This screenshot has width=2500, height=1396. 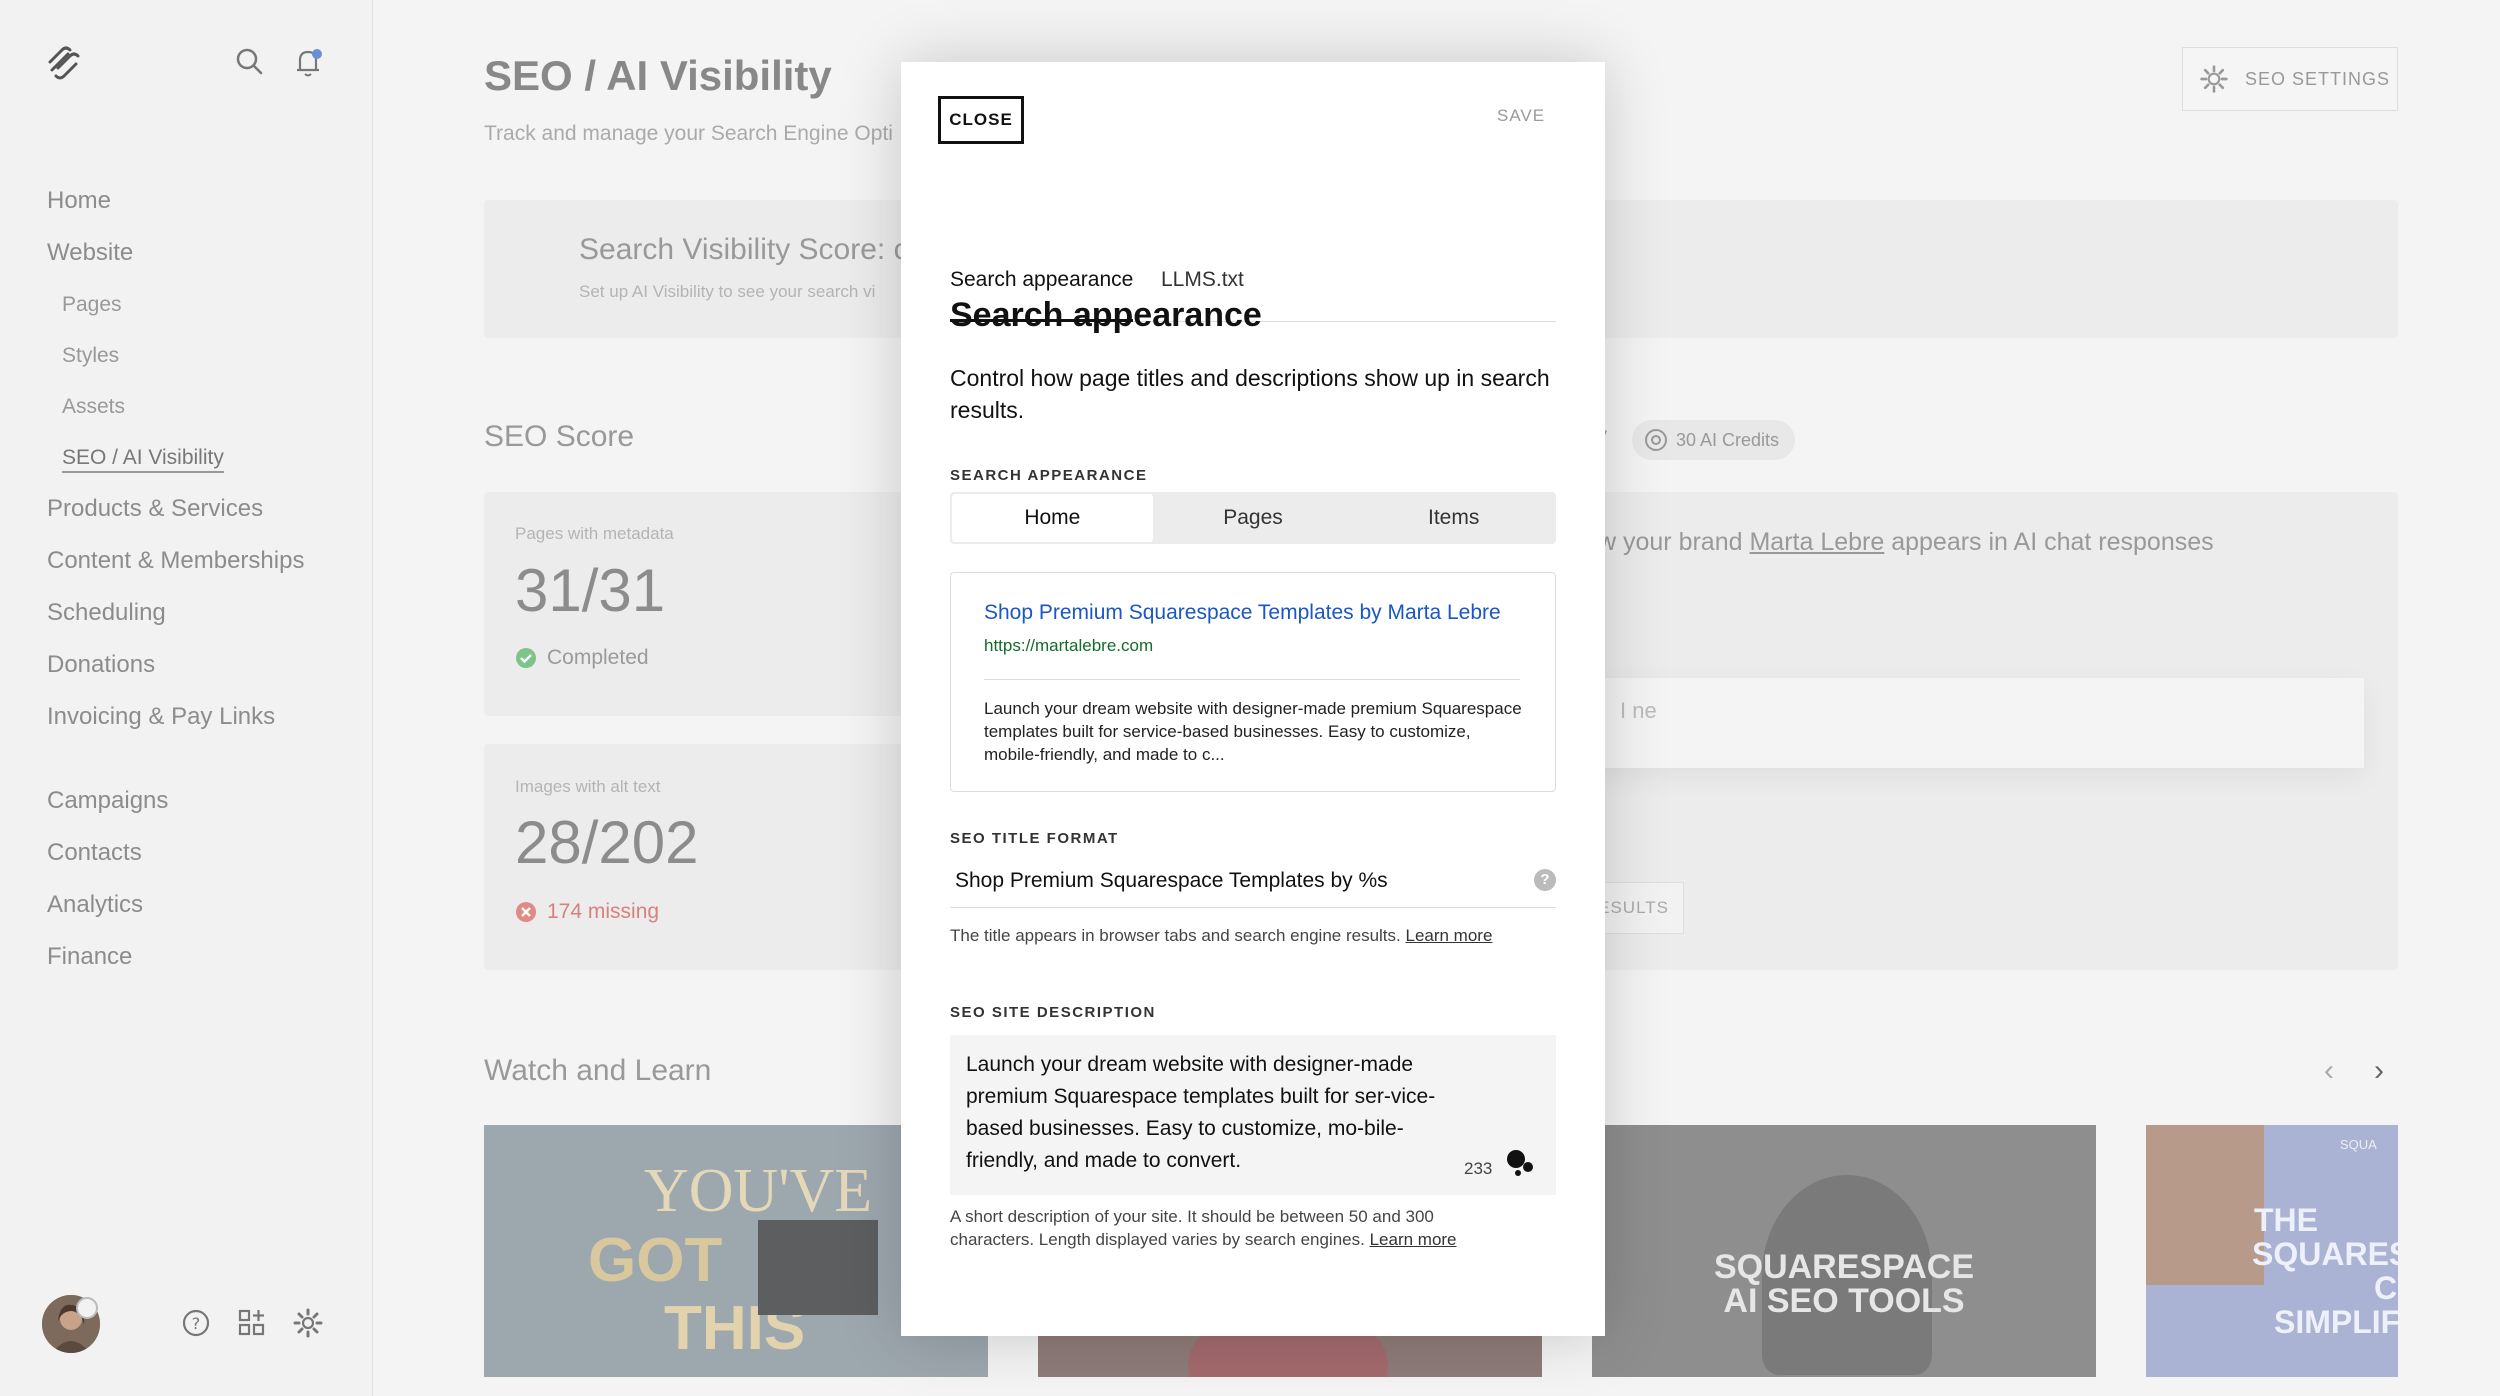 I want to click on save-button: SAVE, so click(x=1521, y=116).